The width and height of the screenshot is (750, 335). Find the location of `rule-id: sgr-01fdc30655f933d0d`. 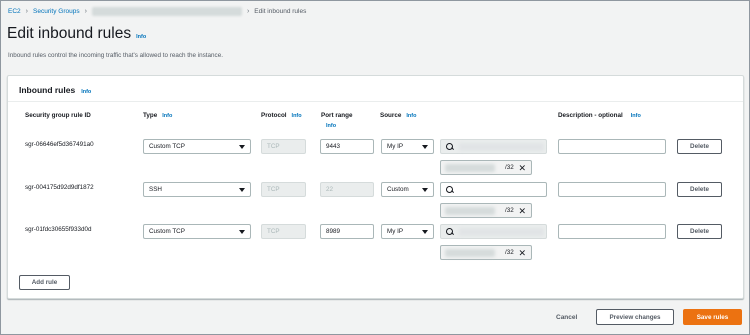

rule-id: sgr-01fdc30655f933d0d is located at coordinates (58, 229).